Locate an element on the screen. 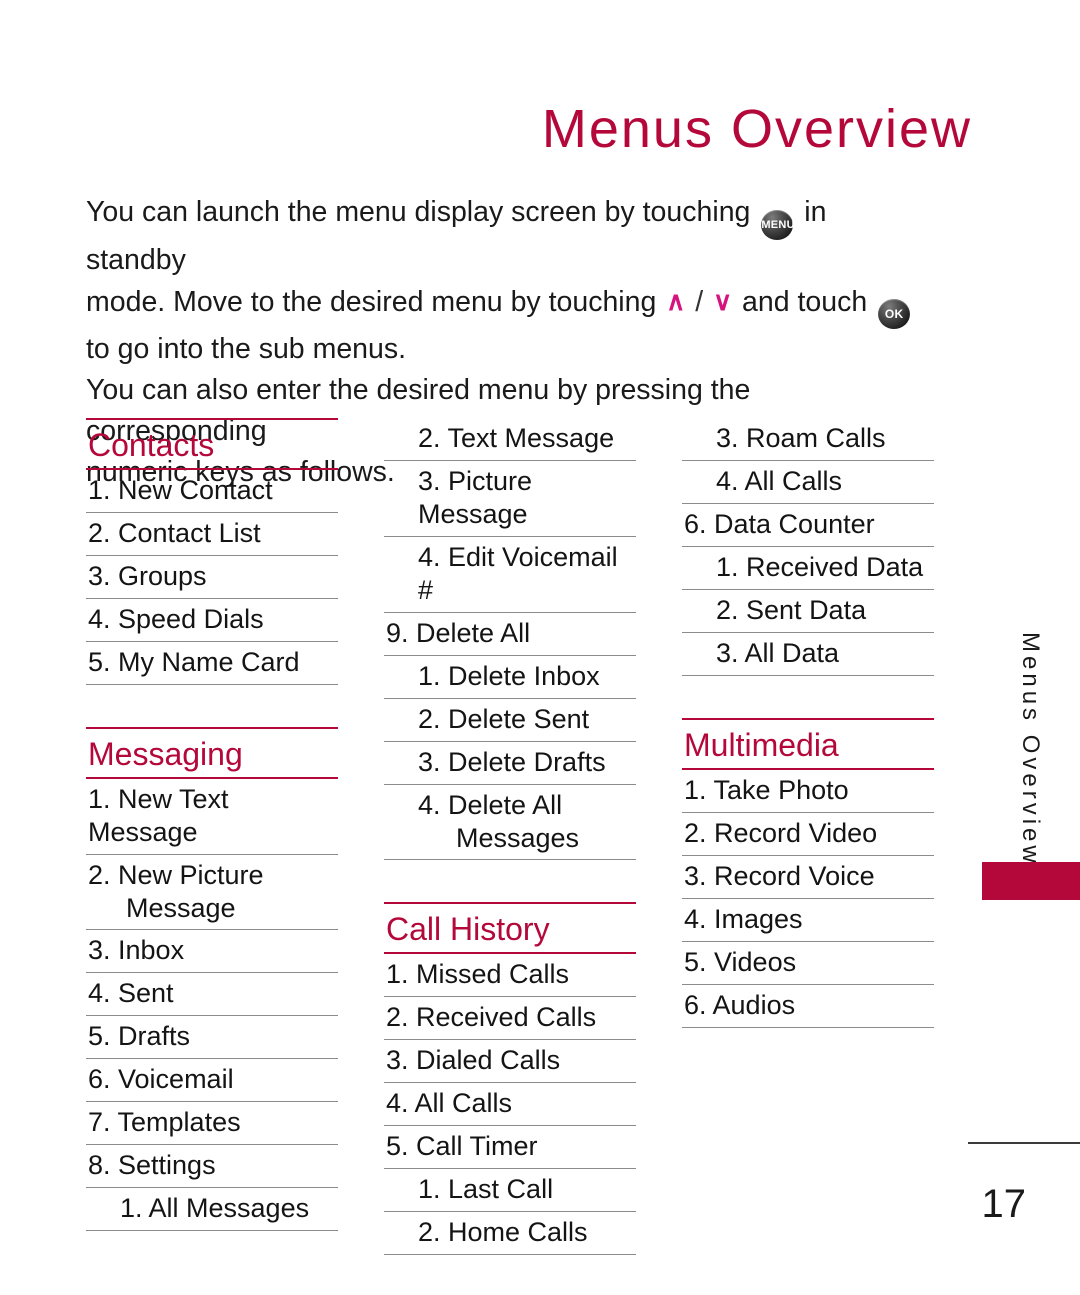 This screenshot has width=1080, height=1295. menu-item-label-continued: Message is located at coordinates (181, 907).